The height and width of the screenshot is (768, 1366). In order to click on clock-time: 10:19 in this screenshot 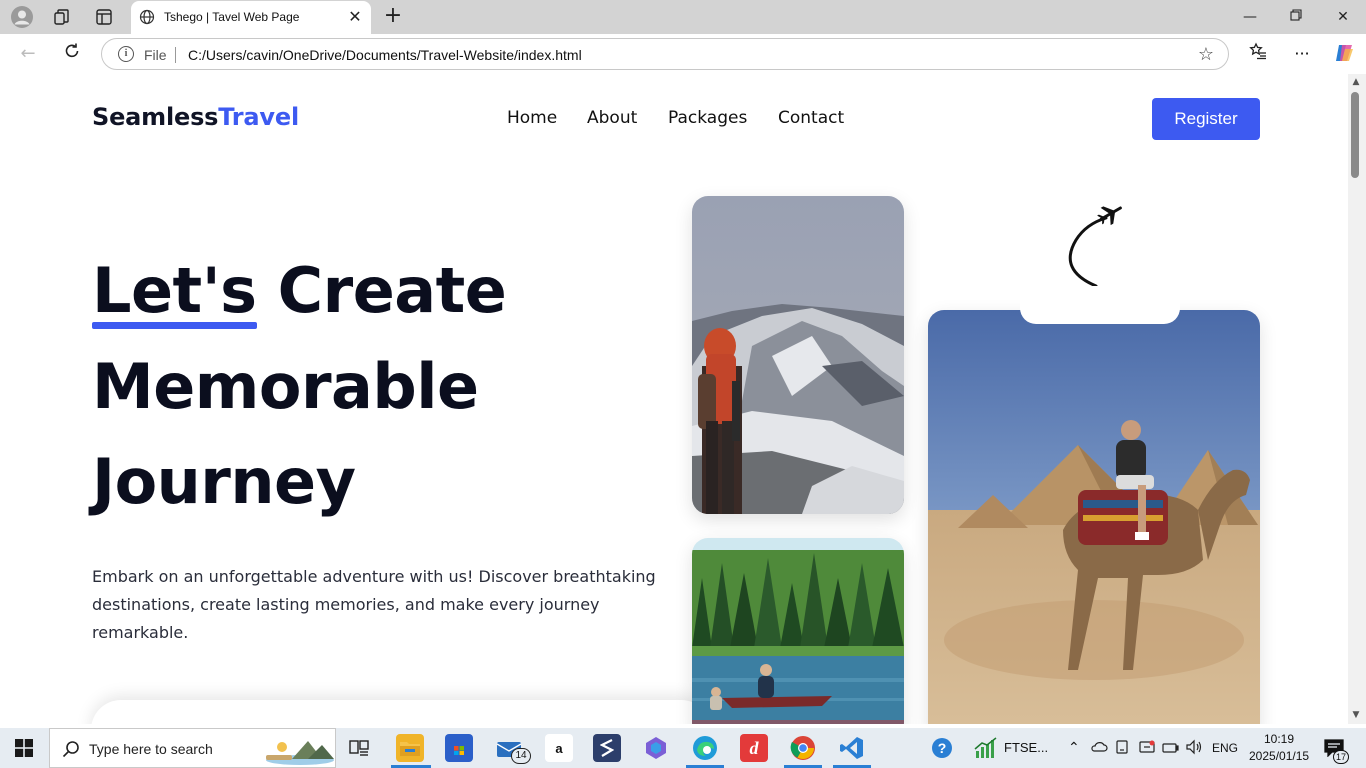, I will do `click(1279, 739)`.